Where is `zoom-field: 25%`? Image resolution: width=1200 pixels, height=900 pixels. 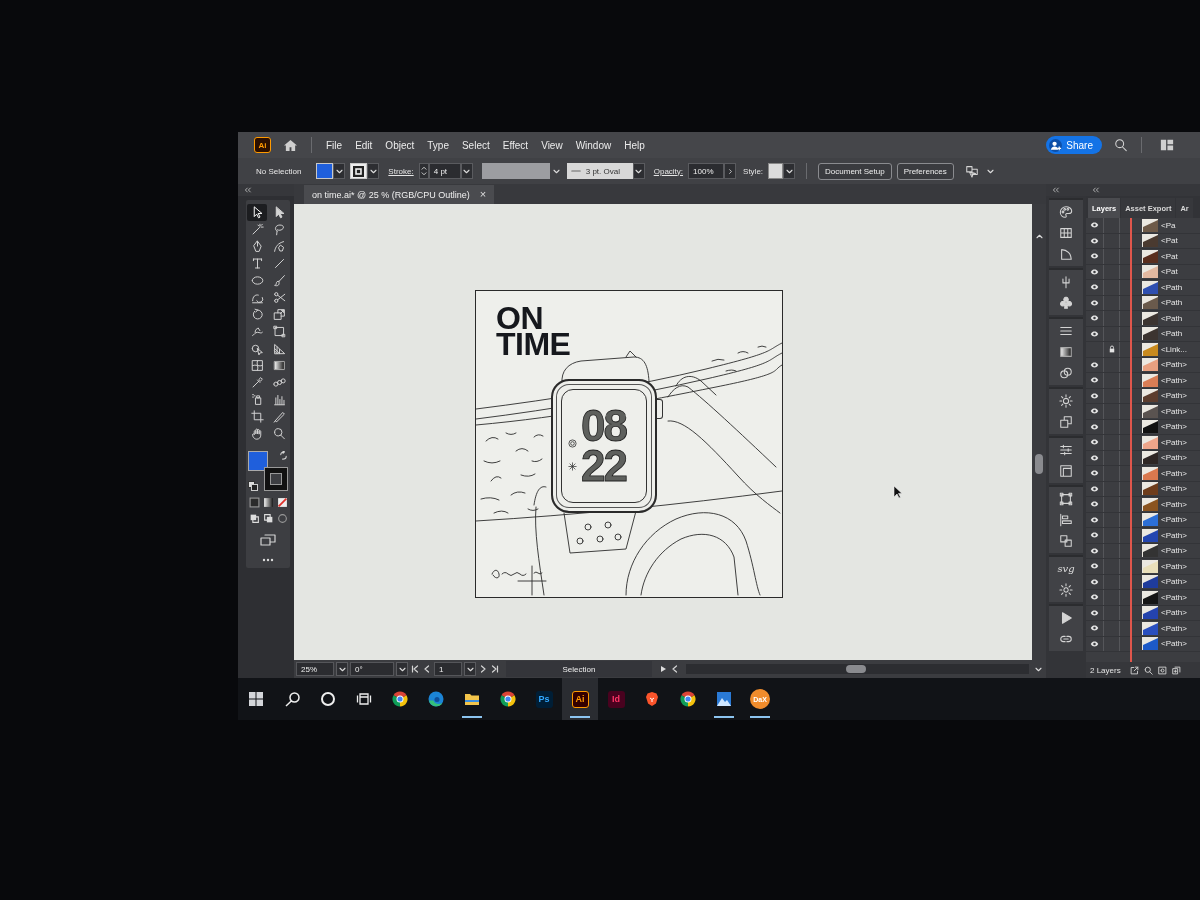
zoom-field: 25% is located at coordinates (315, 669).